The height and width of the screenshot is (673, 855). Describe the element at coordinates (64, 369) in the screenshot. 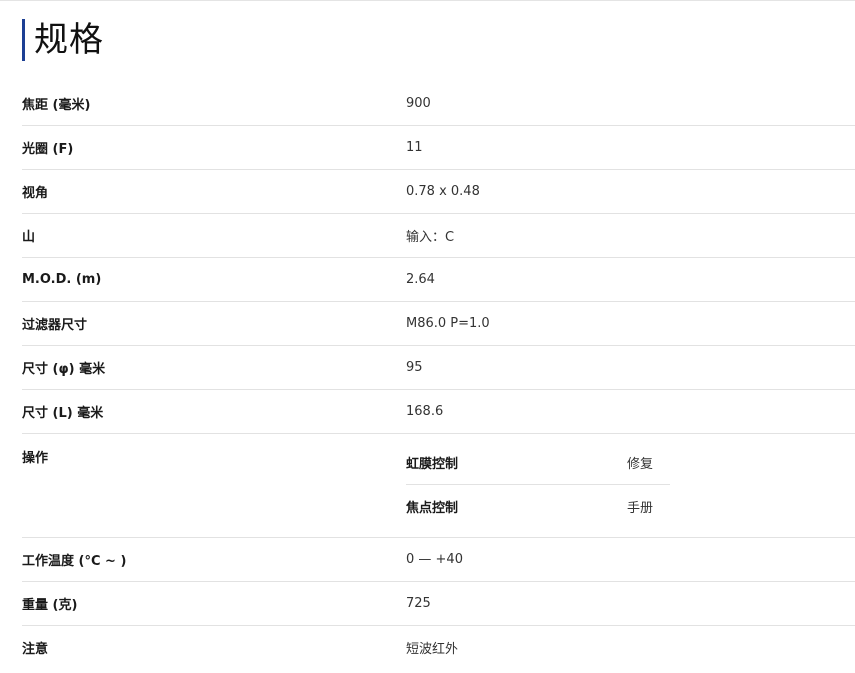

I see `spec-label: 尺寸 (φ) 毫米` at that location.